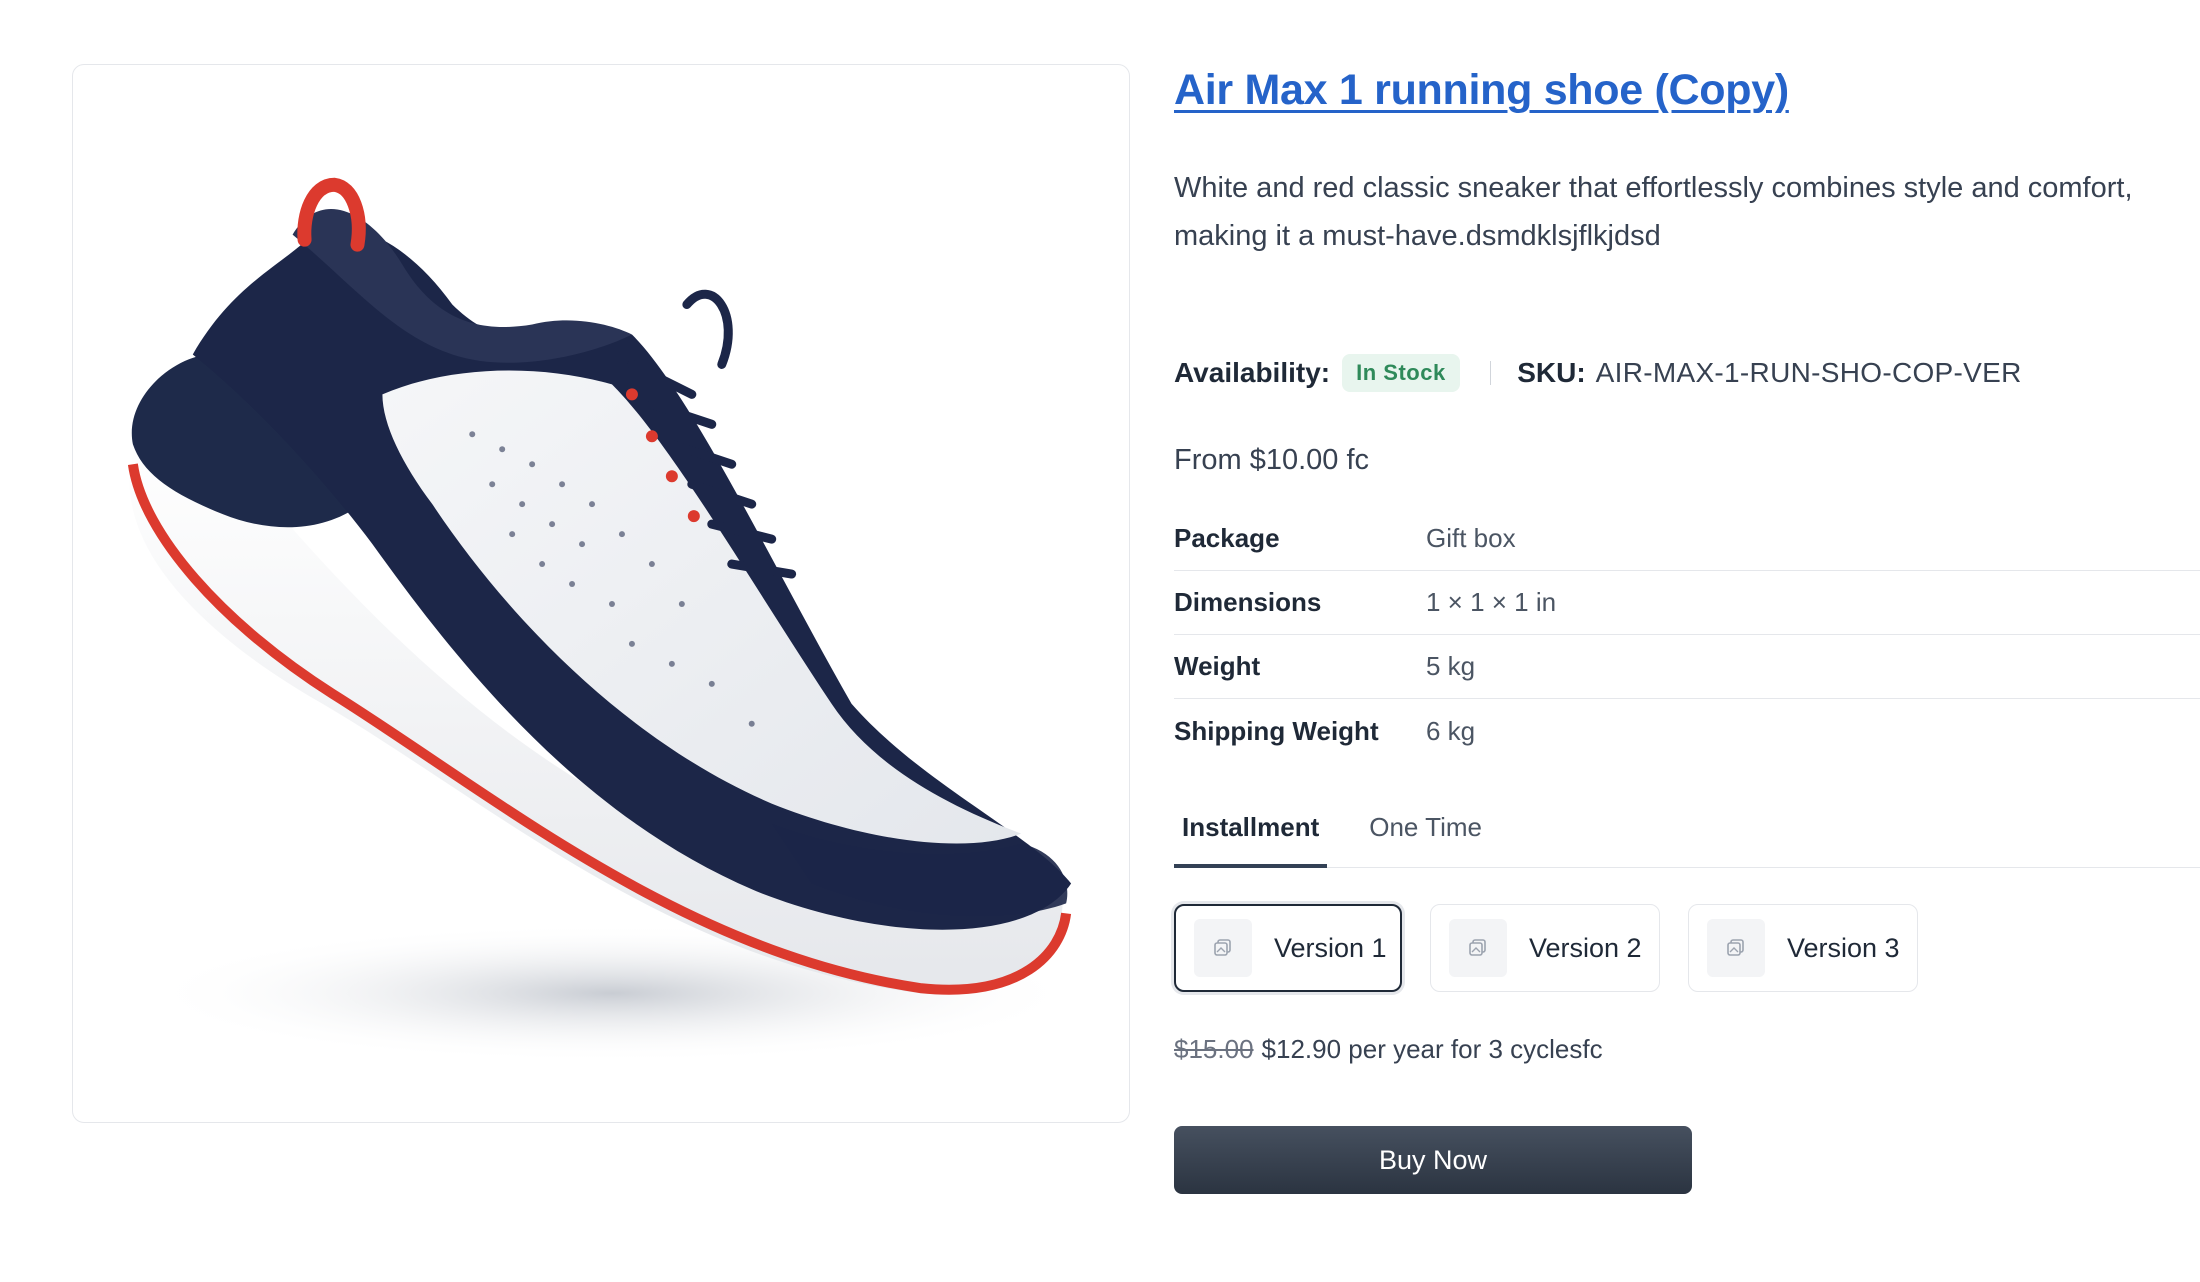  I want to click on tab-one-time: One Time, so click(1425, 834).